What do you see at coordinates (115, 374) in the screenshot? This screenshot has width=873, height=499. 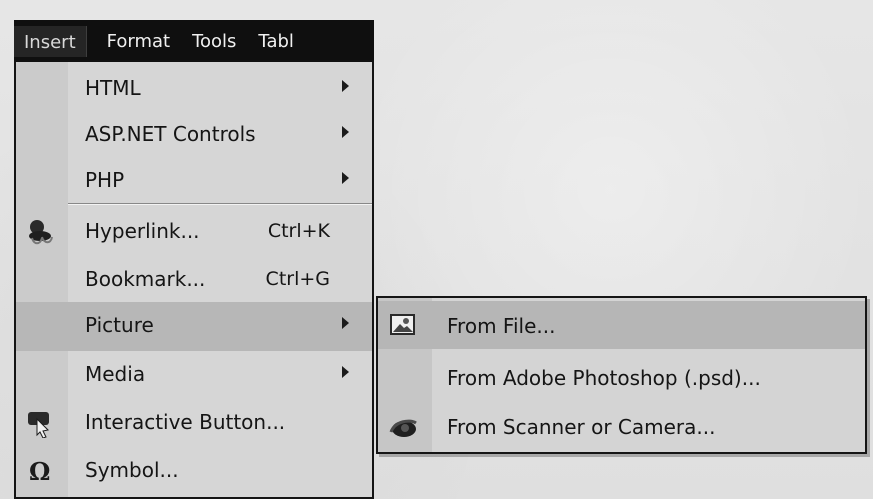 I see `menu-item-label: Media` at bounding box center [115, 374].